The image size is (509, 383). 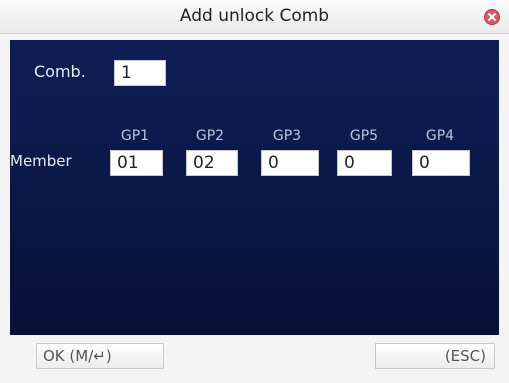 I want to click on title-bar: Add unlock Comb, so click(x=254, y=17).